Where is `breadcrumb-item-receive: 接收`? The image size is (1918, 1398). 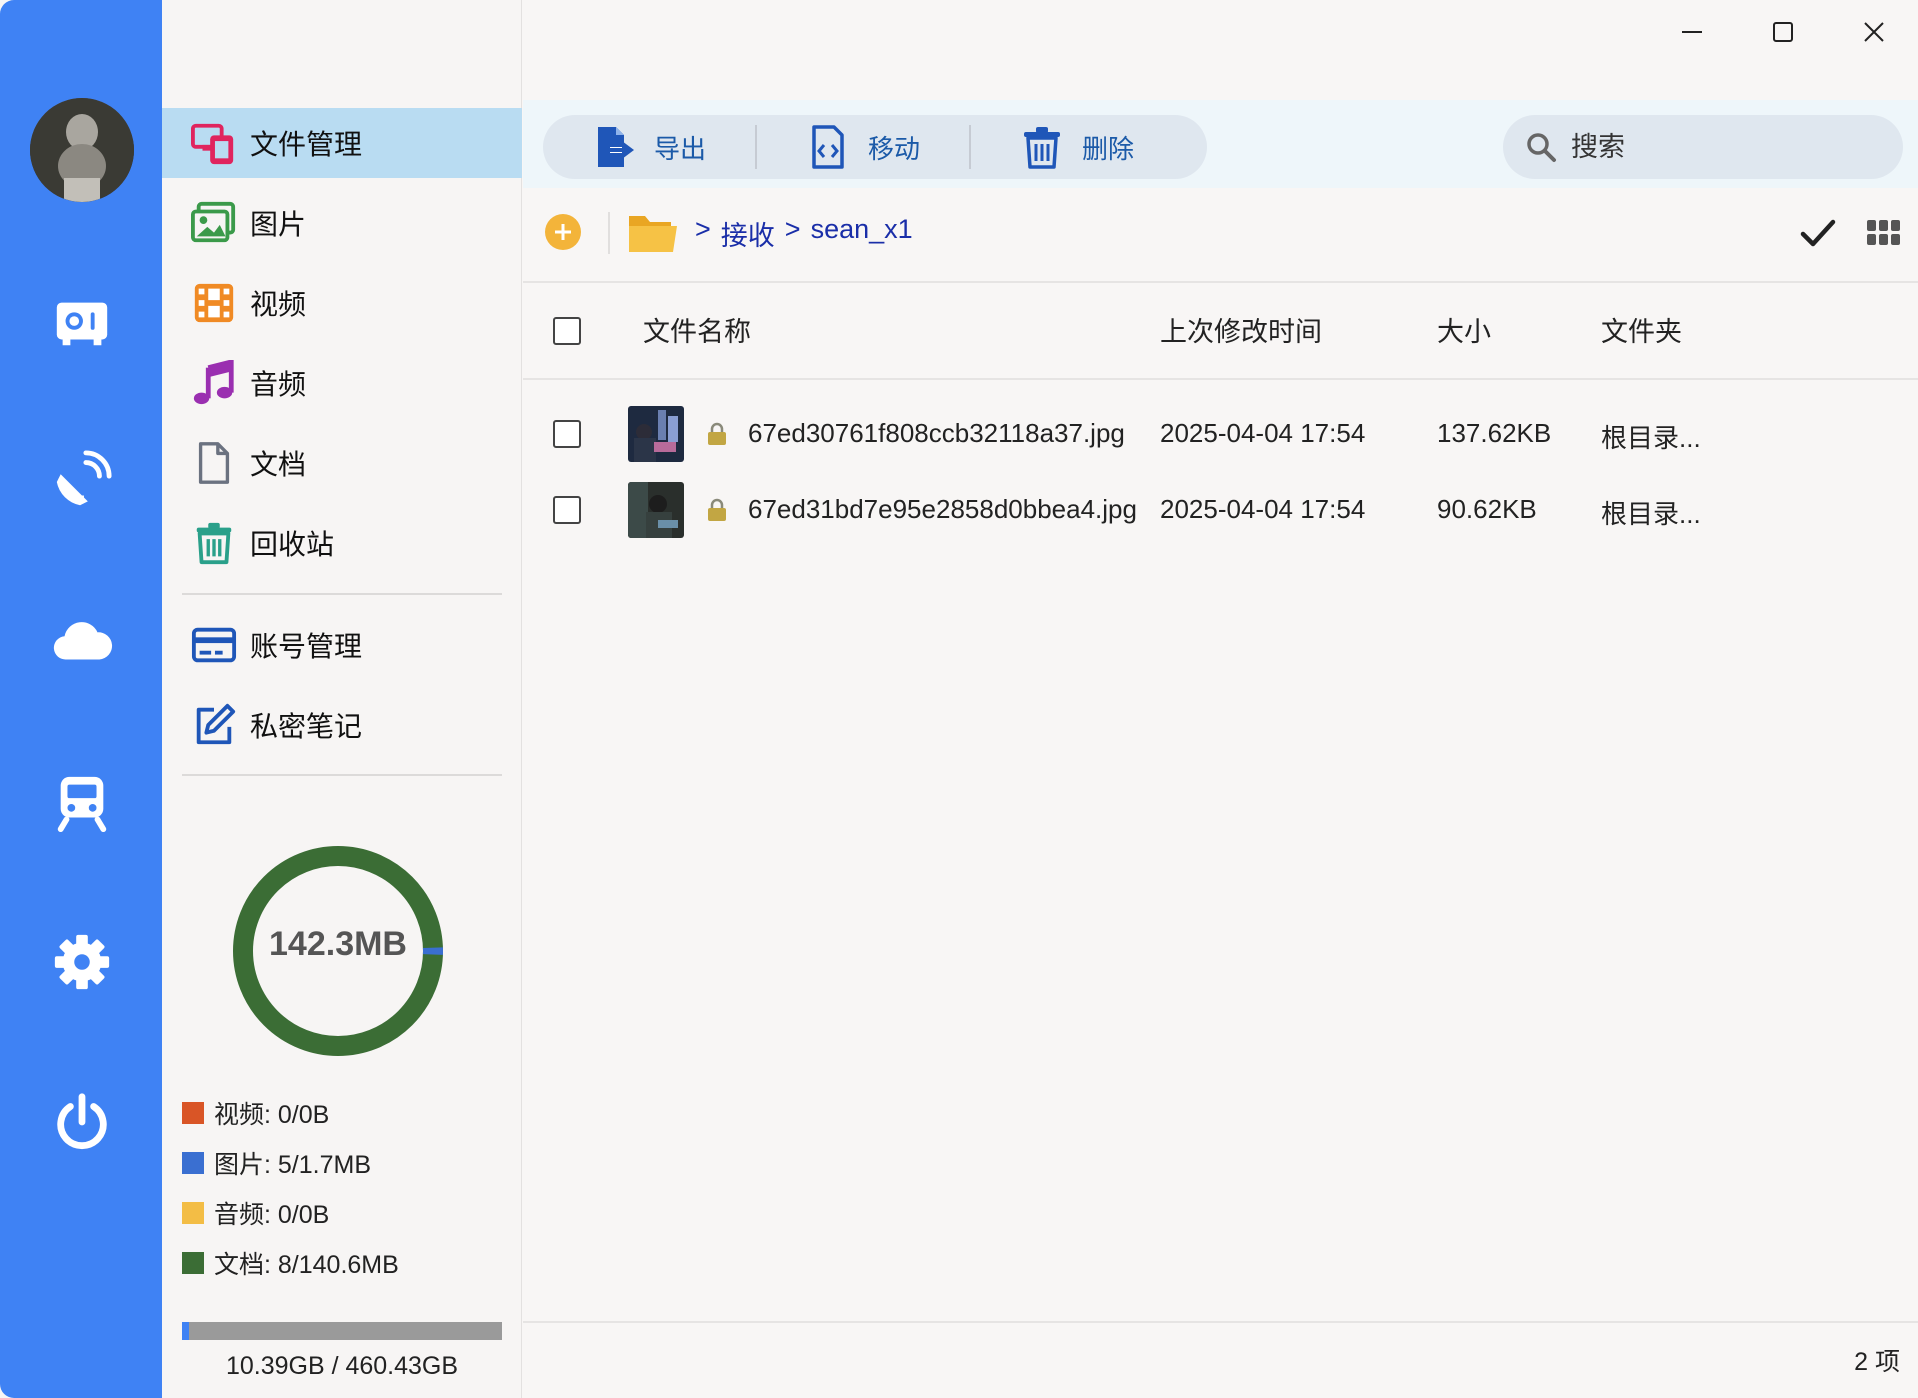 breadcrumb-item-receive: 接收 is located at coordinates (748, 233).